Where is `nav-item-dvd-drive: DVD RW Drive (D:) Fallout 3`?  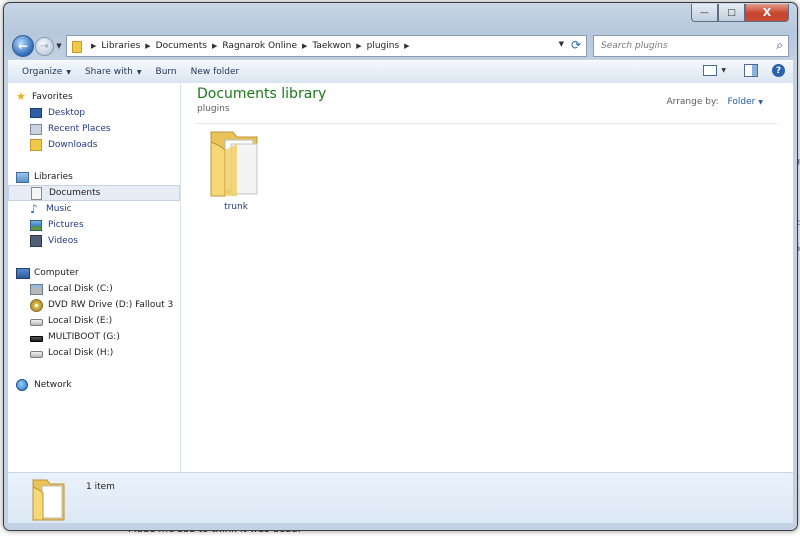 nav-item-dvd-drive: DVD RW Drive (D:) Fallout 3 is located at coordinates (94, 305).